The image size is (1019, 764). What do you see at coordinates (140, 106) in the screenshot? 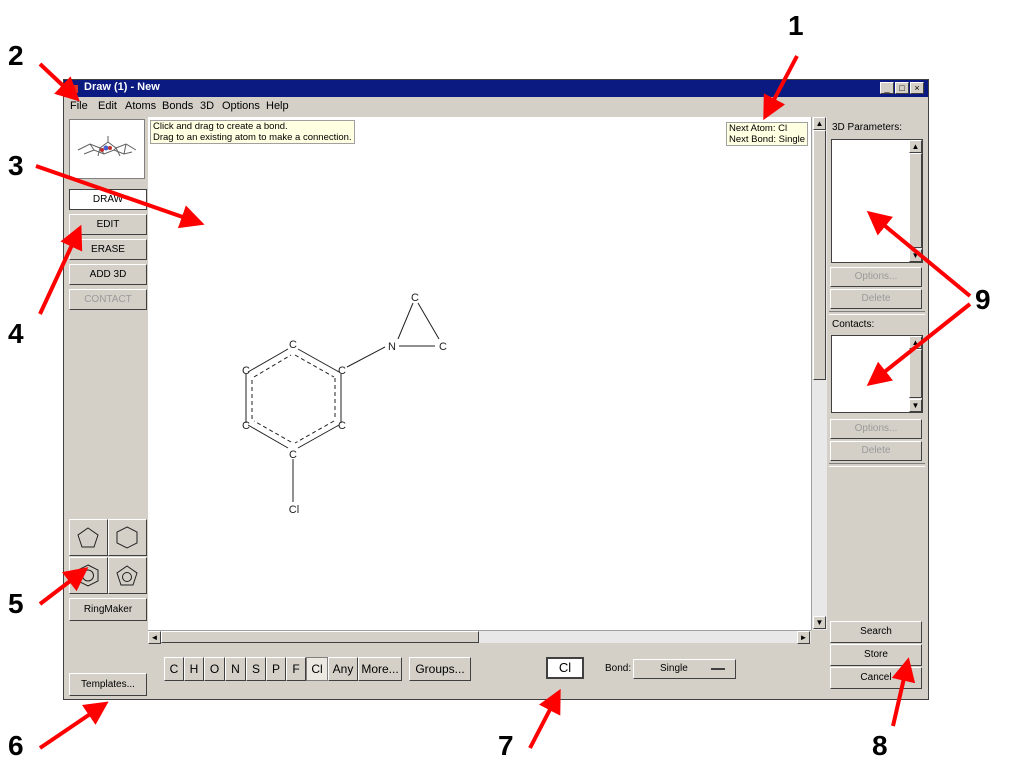
I see `menu-atoms: Atoms` at bounding box center [140, 106].